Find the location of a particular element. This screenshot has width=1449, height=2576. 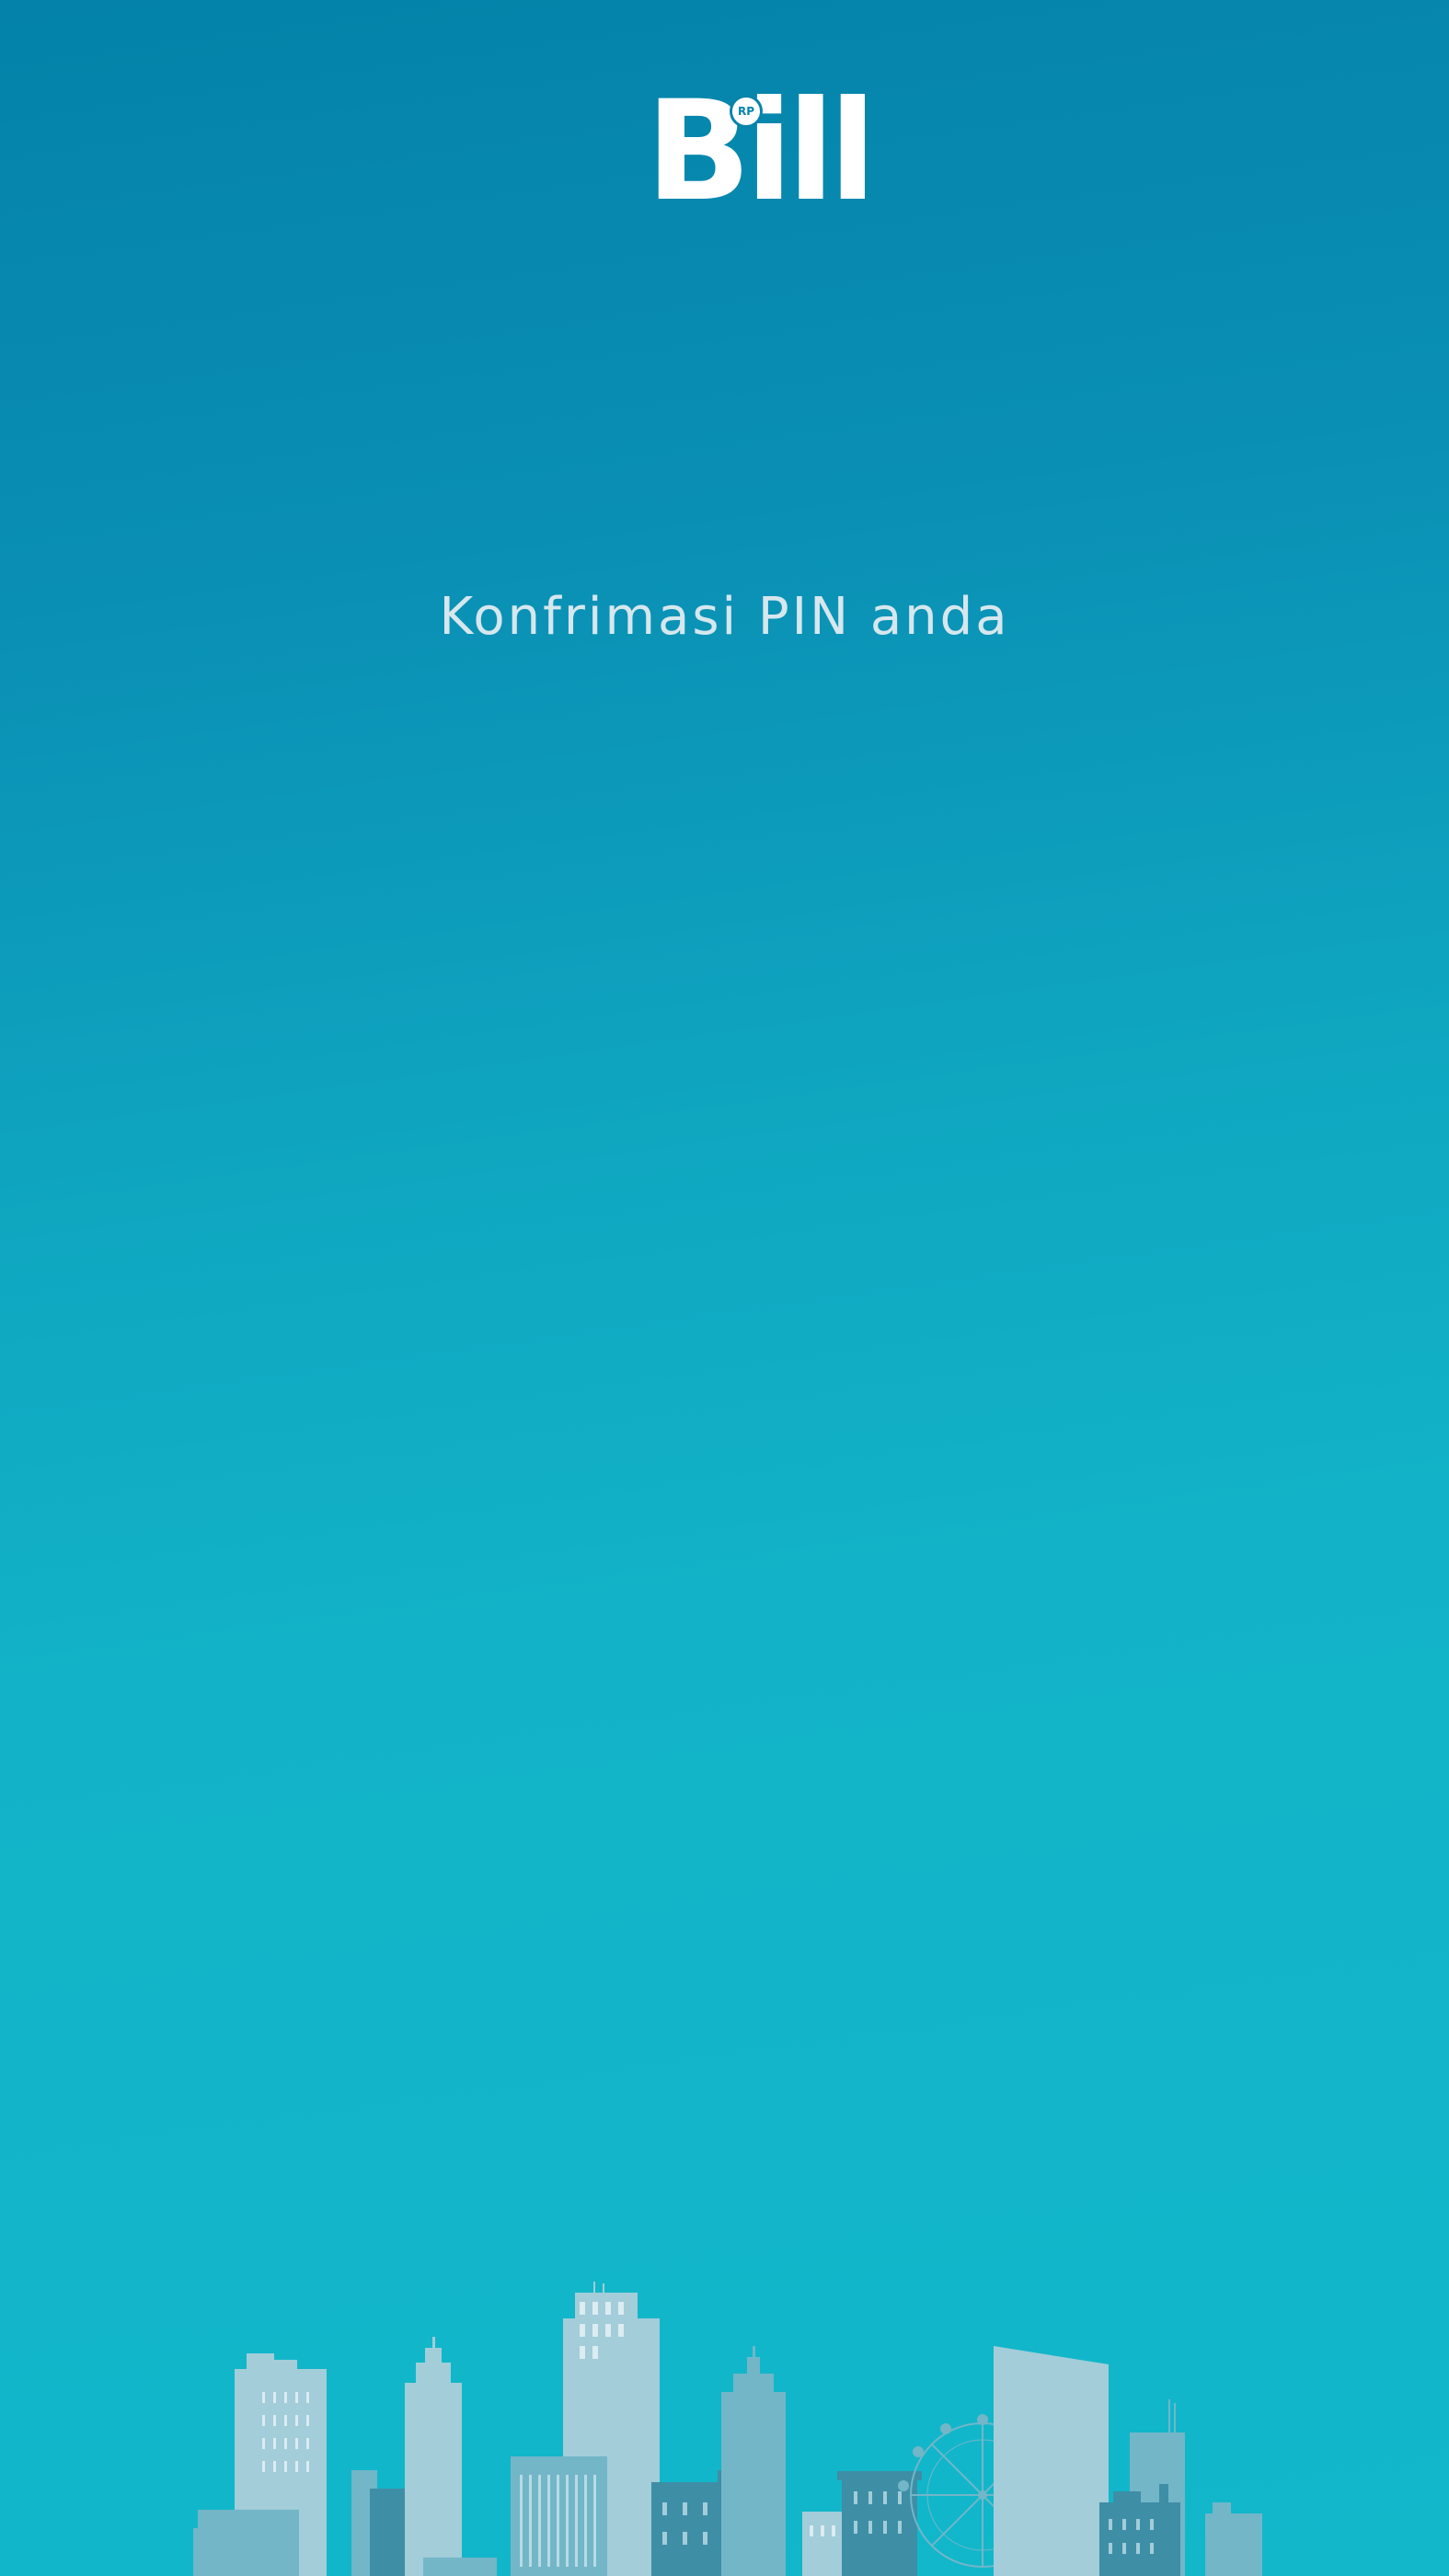

building-far-right is located at coordinates (1233, 2539).